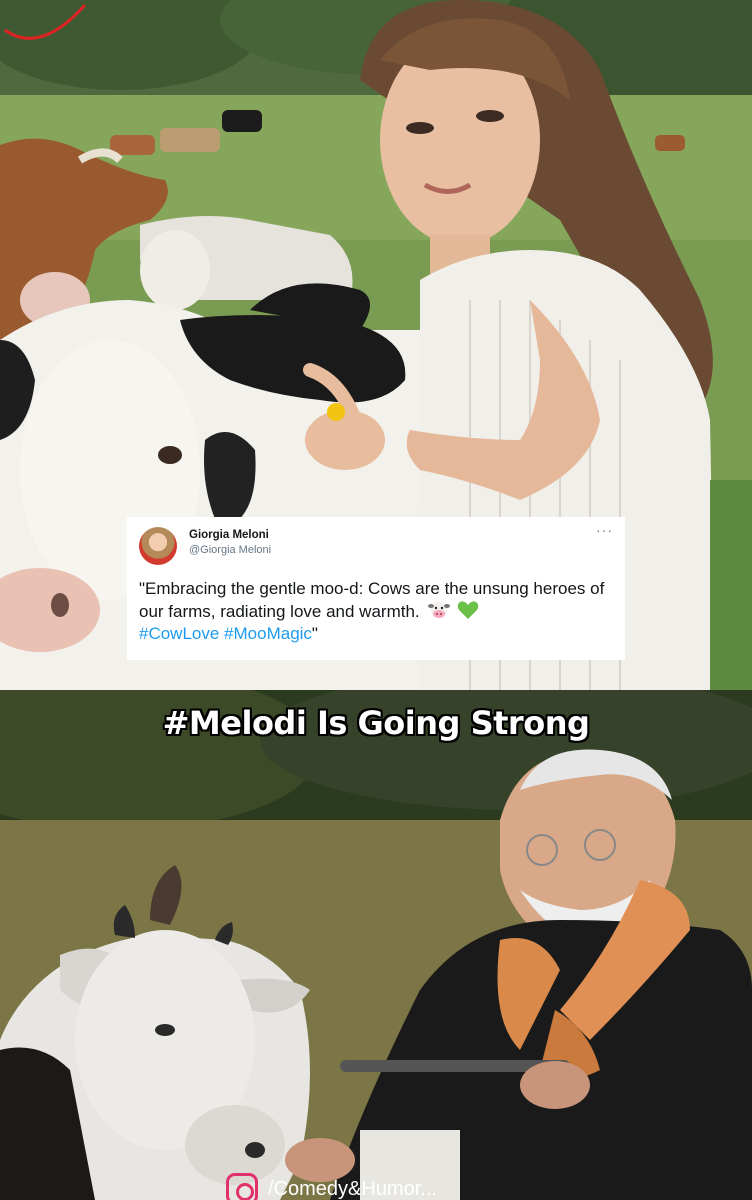  I want to click on avatar, so click(158, 546).